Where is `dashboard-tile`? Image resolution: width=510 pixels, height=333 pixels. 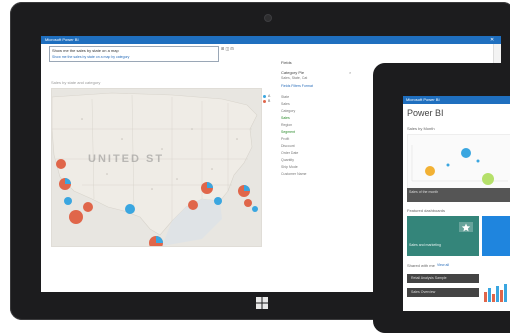 dashboard-tile is located at coordinates (496, 236).